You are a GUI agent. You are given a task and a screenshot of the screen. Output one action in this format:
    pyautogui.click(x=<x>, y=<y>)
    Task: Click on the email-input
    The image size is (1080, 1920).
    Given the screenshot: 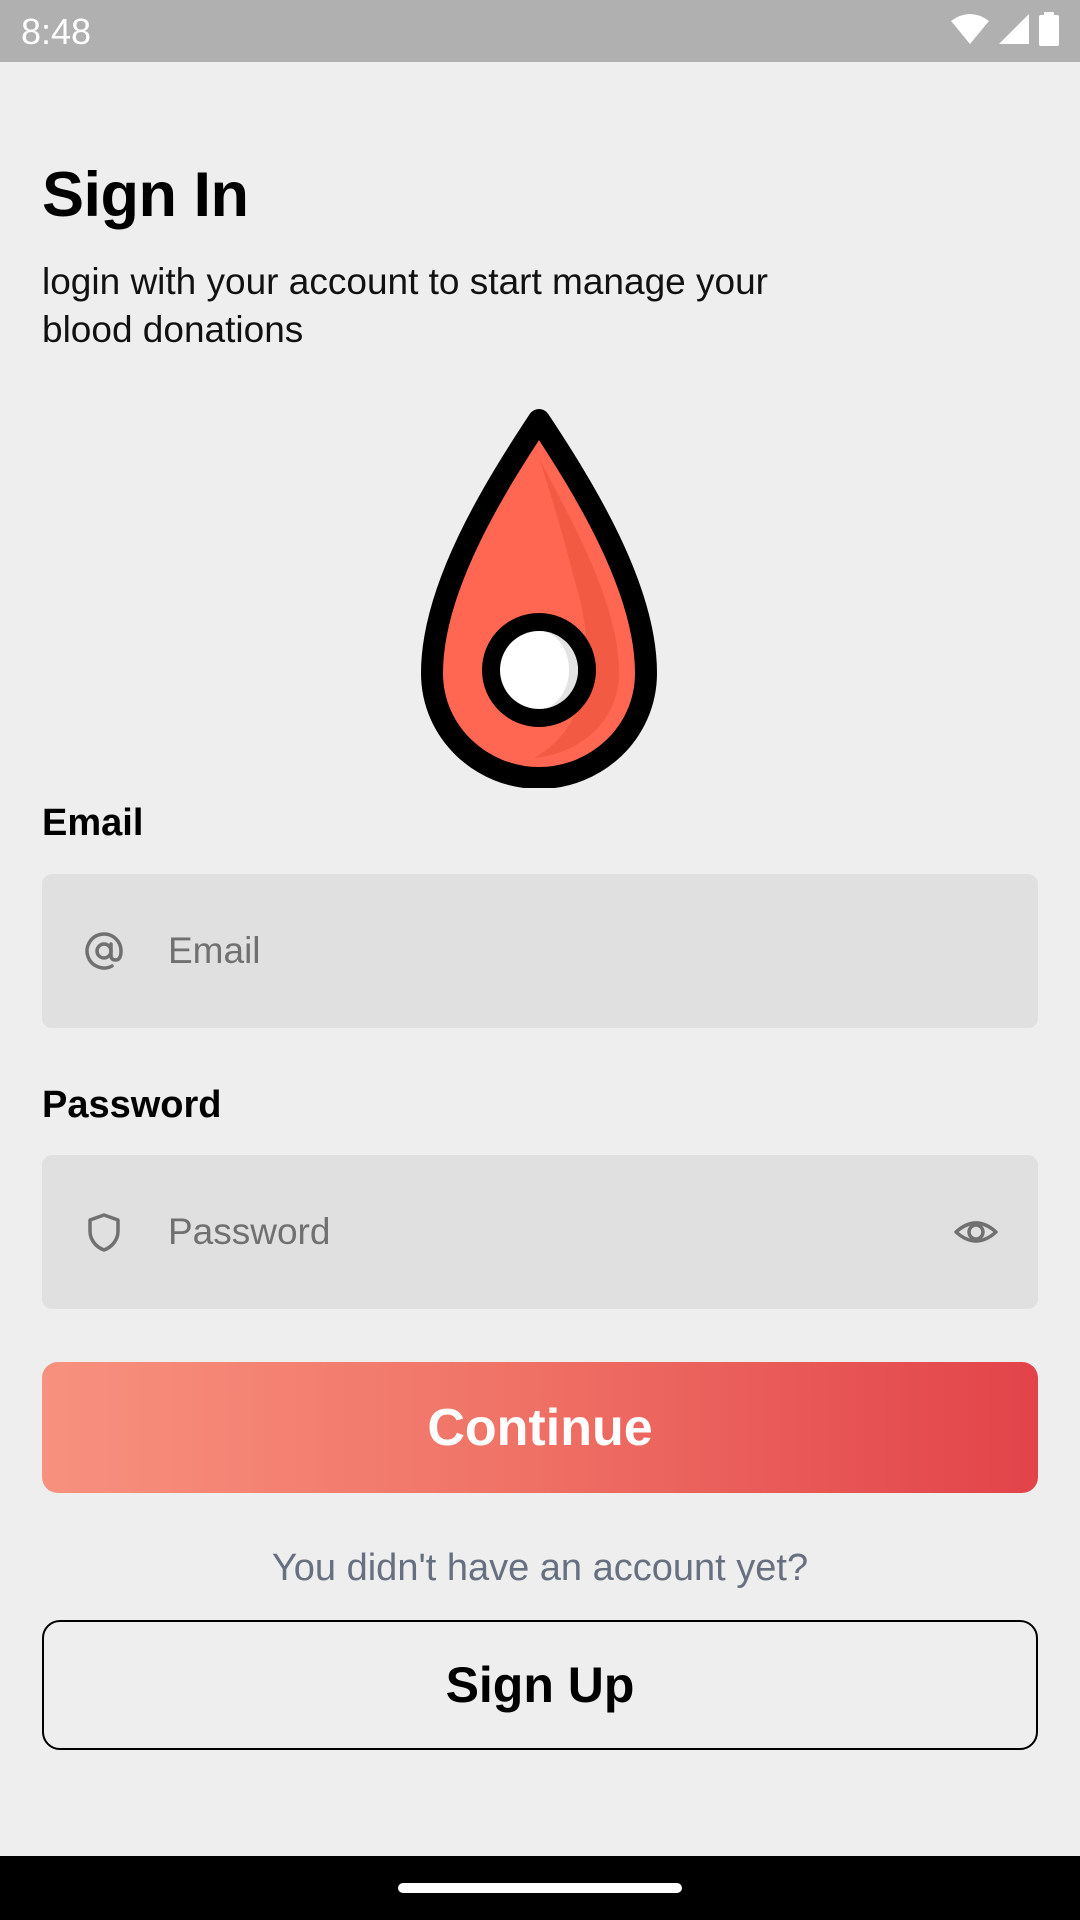 What is the action you would take?
    pyautogui.click(x=518, y=951)
    